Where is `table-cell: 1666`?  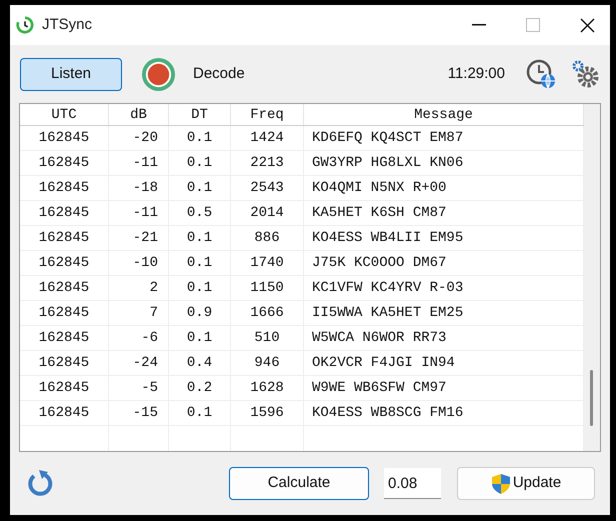 table-cell: 1666 is located at coordinates (267, 313).